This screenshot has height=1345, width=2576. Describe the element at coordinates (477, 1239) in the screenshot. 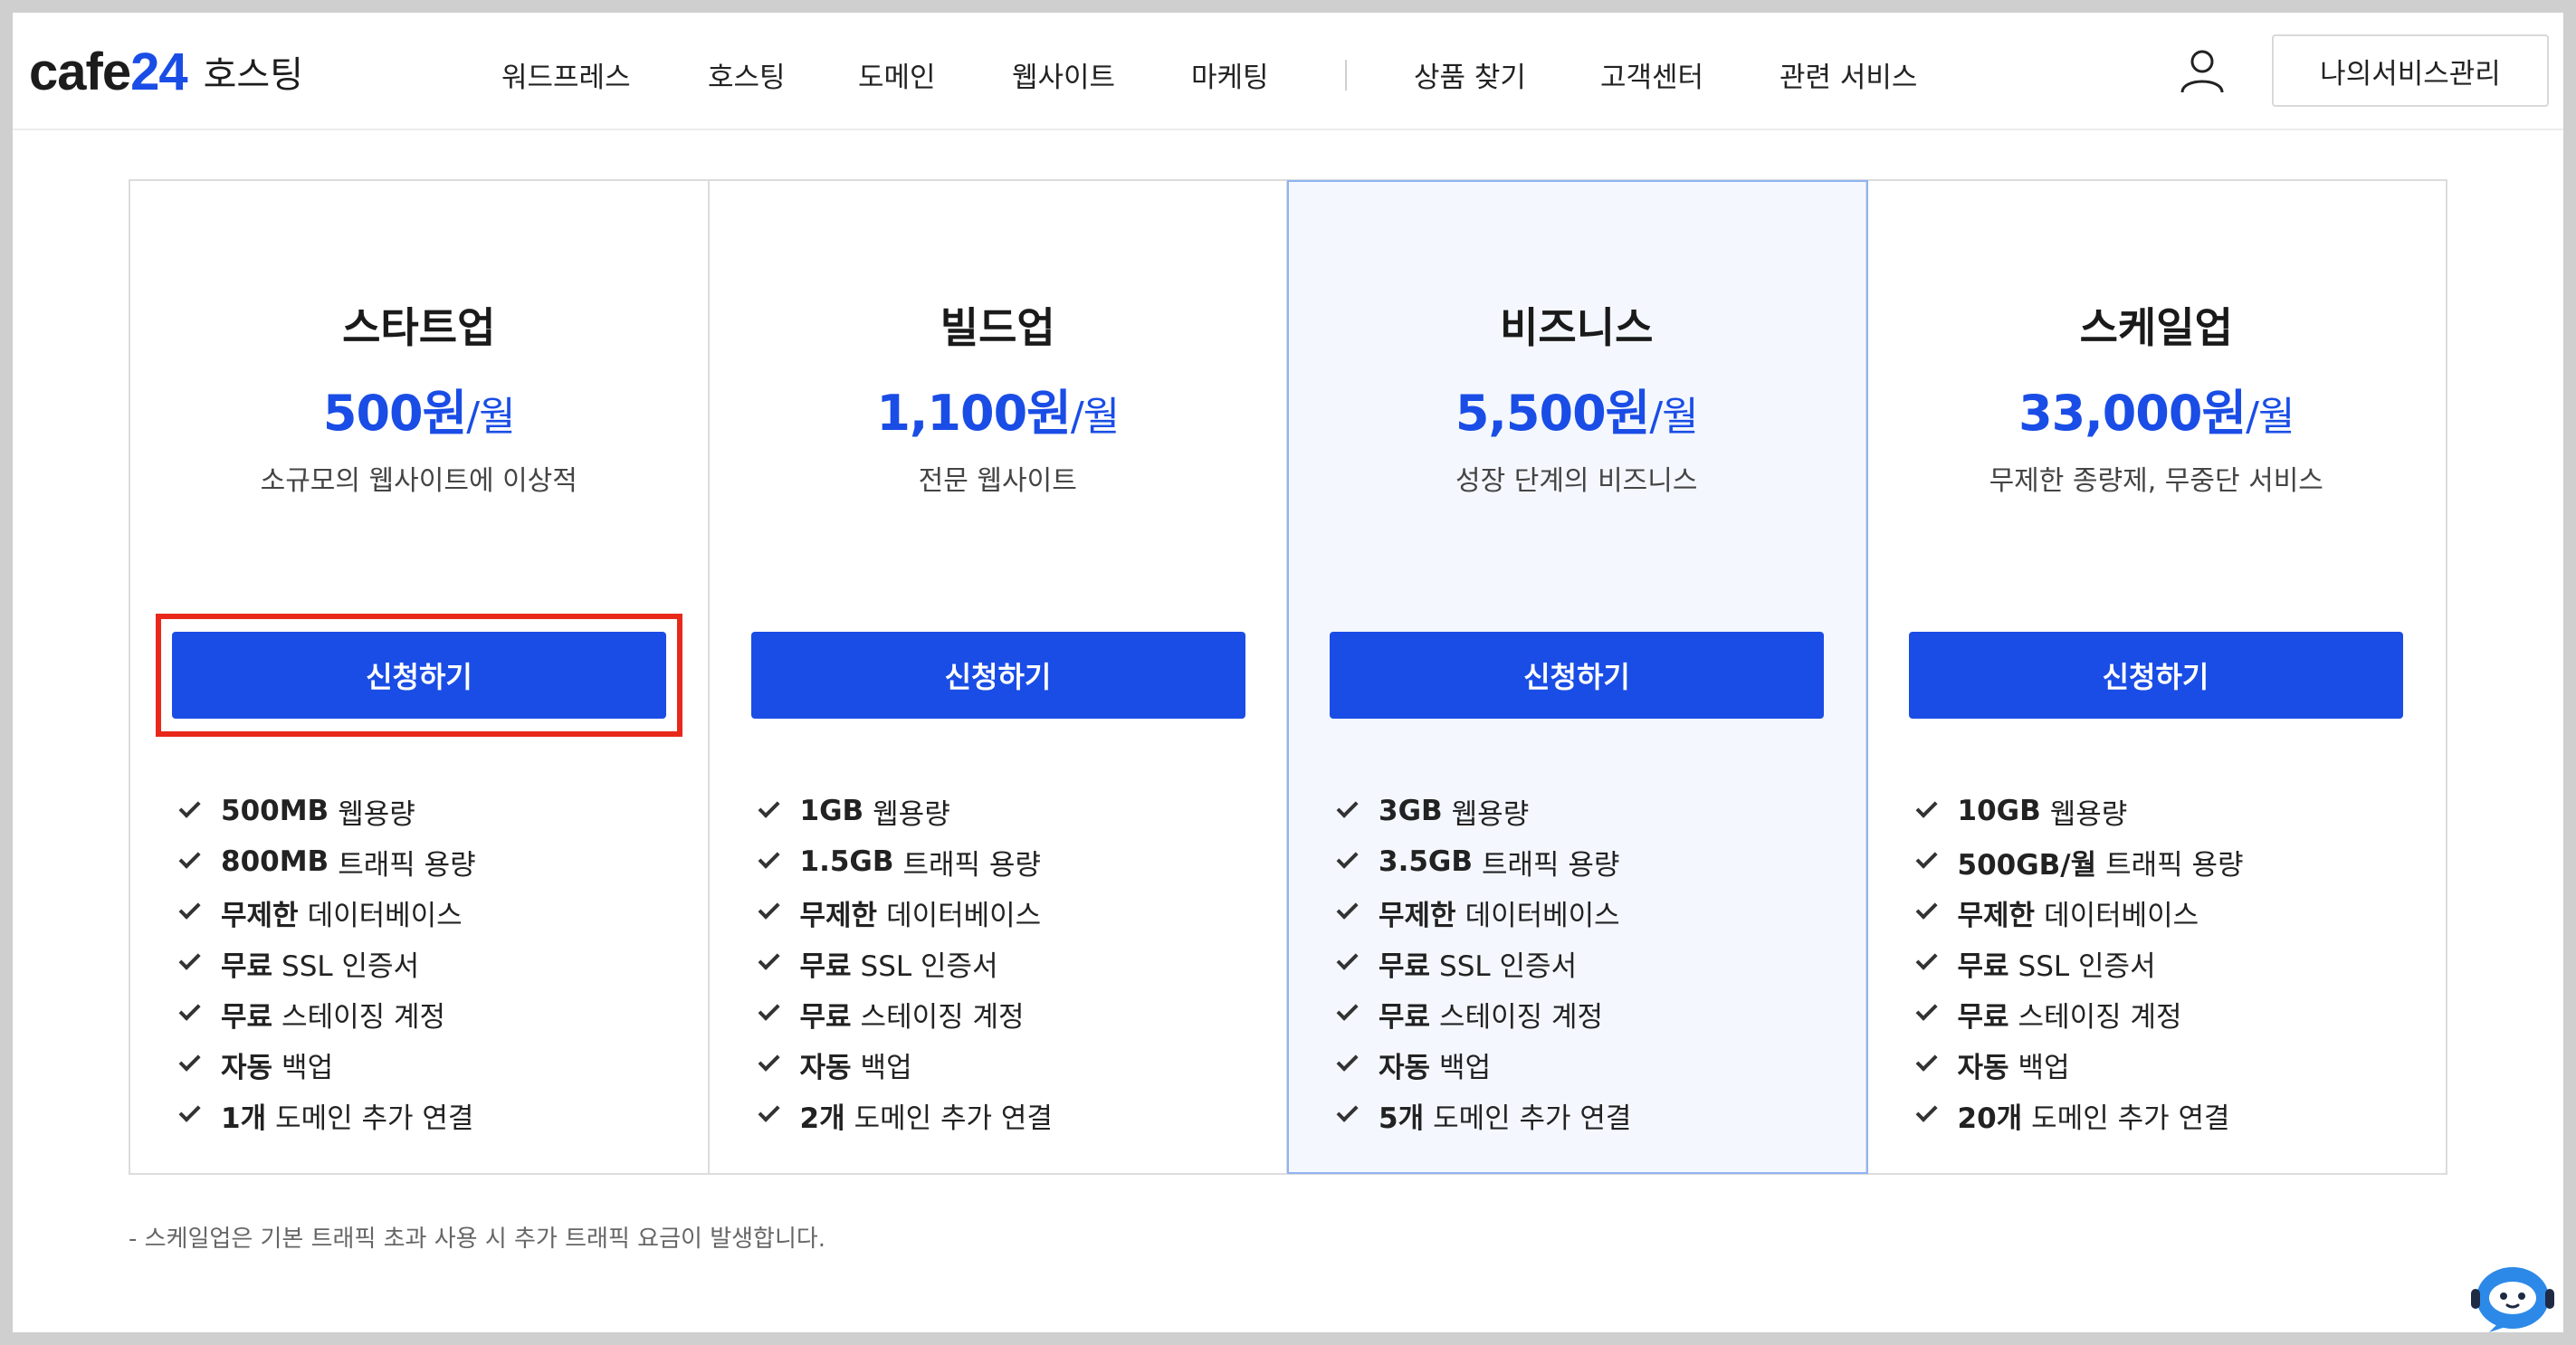

I see `footnote: - 스케일업은 기본 트래픽 초과 사용 시 추가 트래픽 요금이 발생합니다.` at that location.